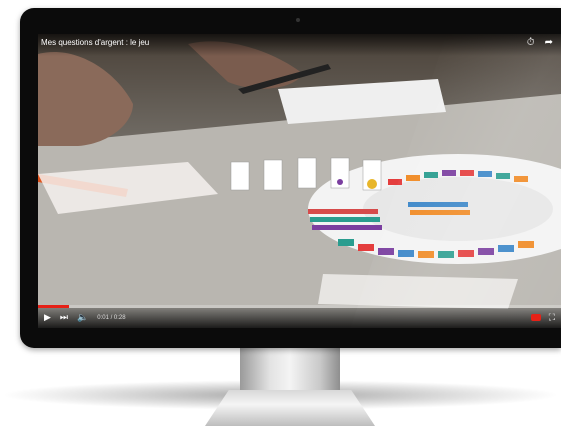  What do you see at coordinates (95, 42) in the screenshot?
I see `video-title: Mes questions d'argent : le jeu` at bounding box center [95, 42].